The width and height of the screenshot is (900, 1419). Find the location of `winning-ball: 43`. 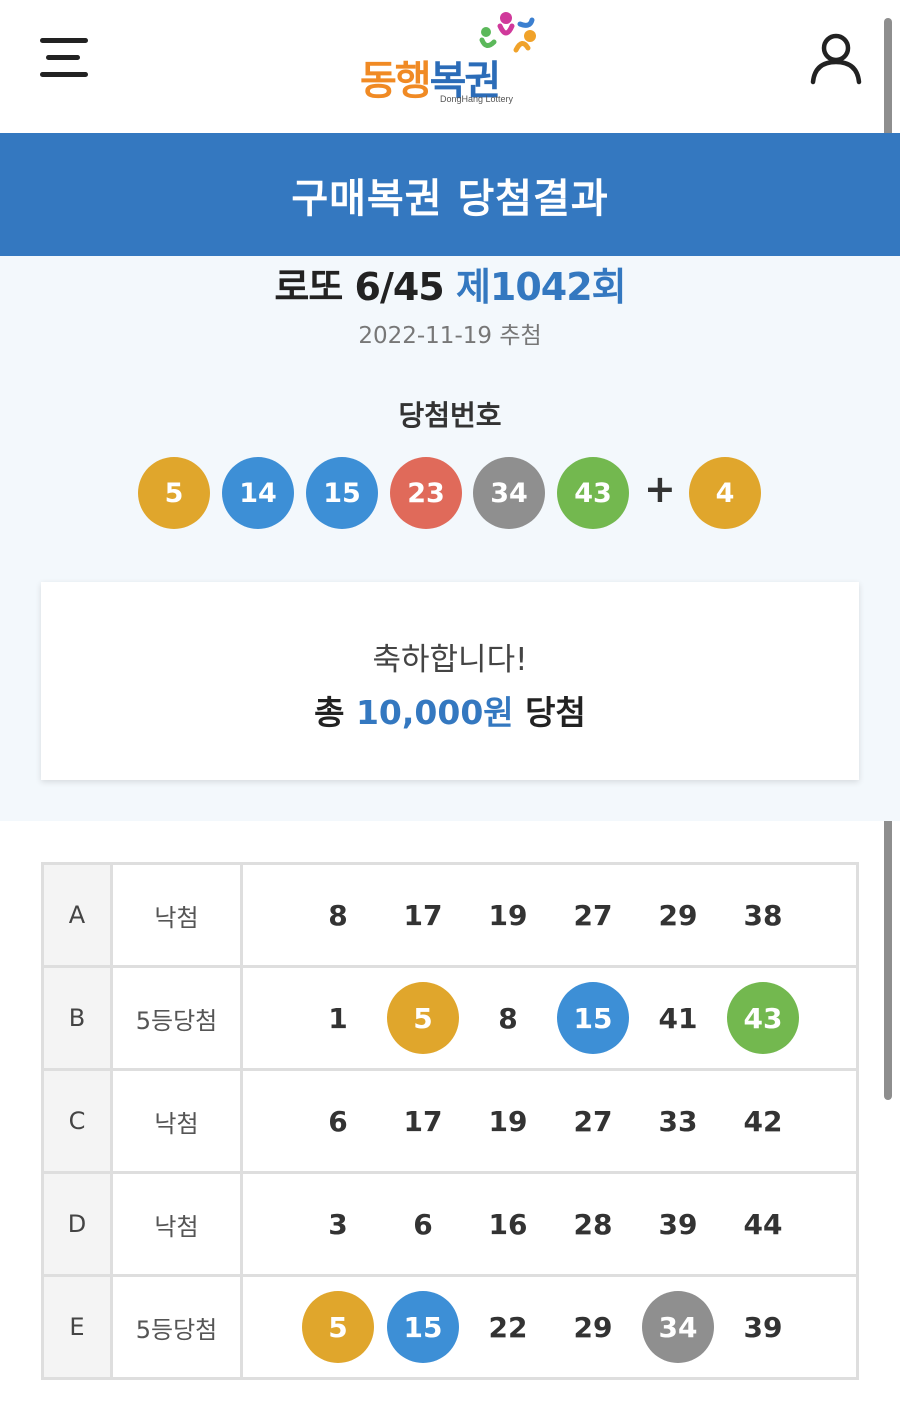

winning-ball: 43 is located at coordinates (593, 493).